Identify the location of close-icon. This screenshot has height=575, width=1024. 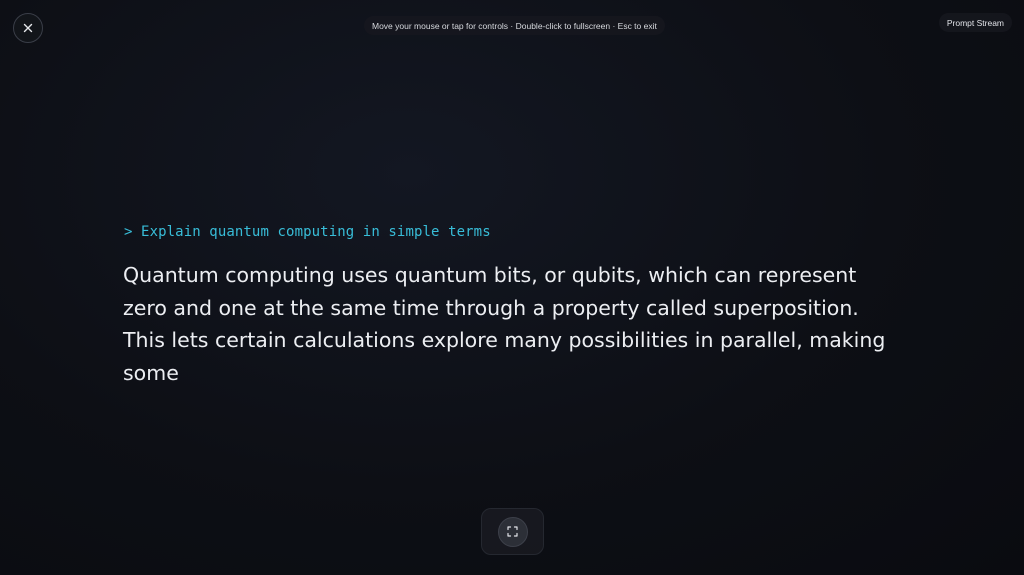
(28, 28).